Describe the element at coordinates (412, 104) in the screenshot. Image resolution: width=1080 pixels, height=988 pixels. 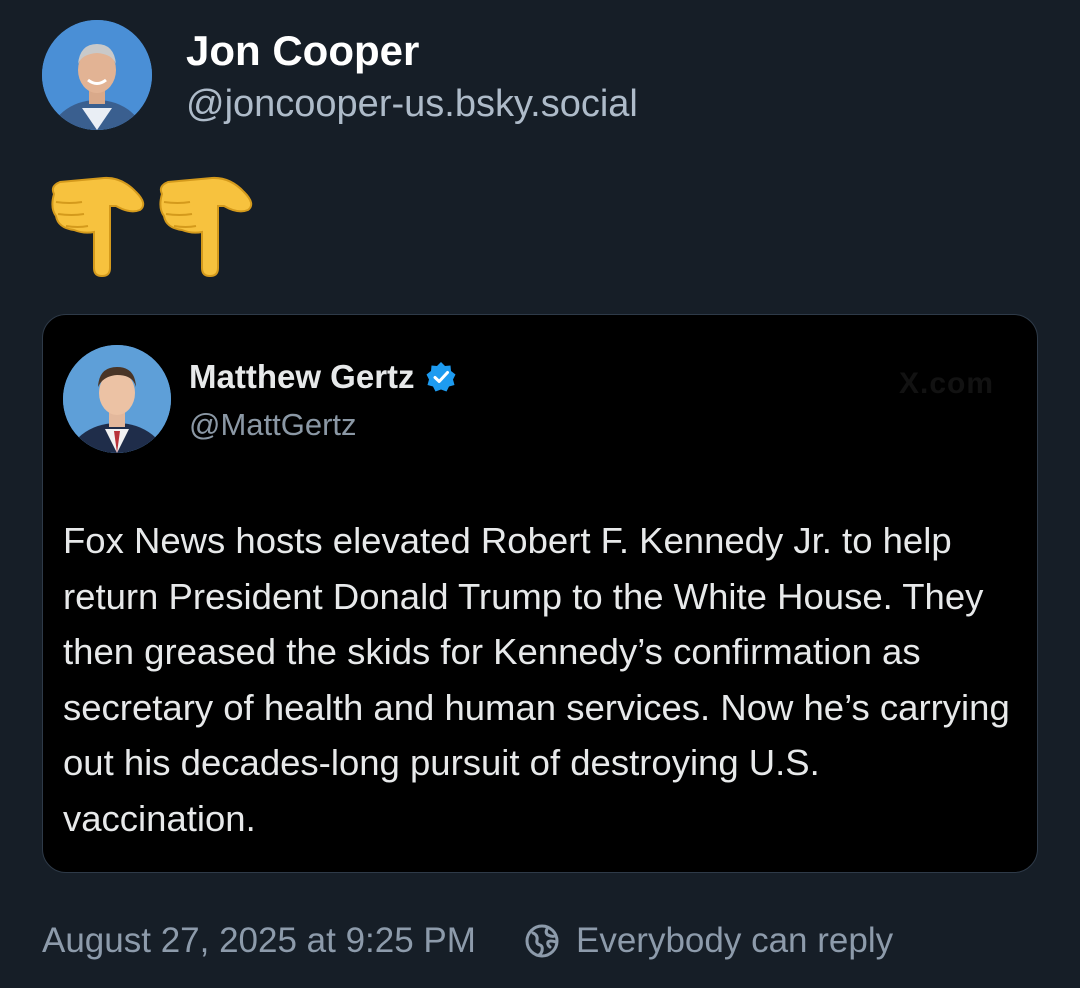
I see `author-handle: @joncooper-us.bsky.social` at that location.